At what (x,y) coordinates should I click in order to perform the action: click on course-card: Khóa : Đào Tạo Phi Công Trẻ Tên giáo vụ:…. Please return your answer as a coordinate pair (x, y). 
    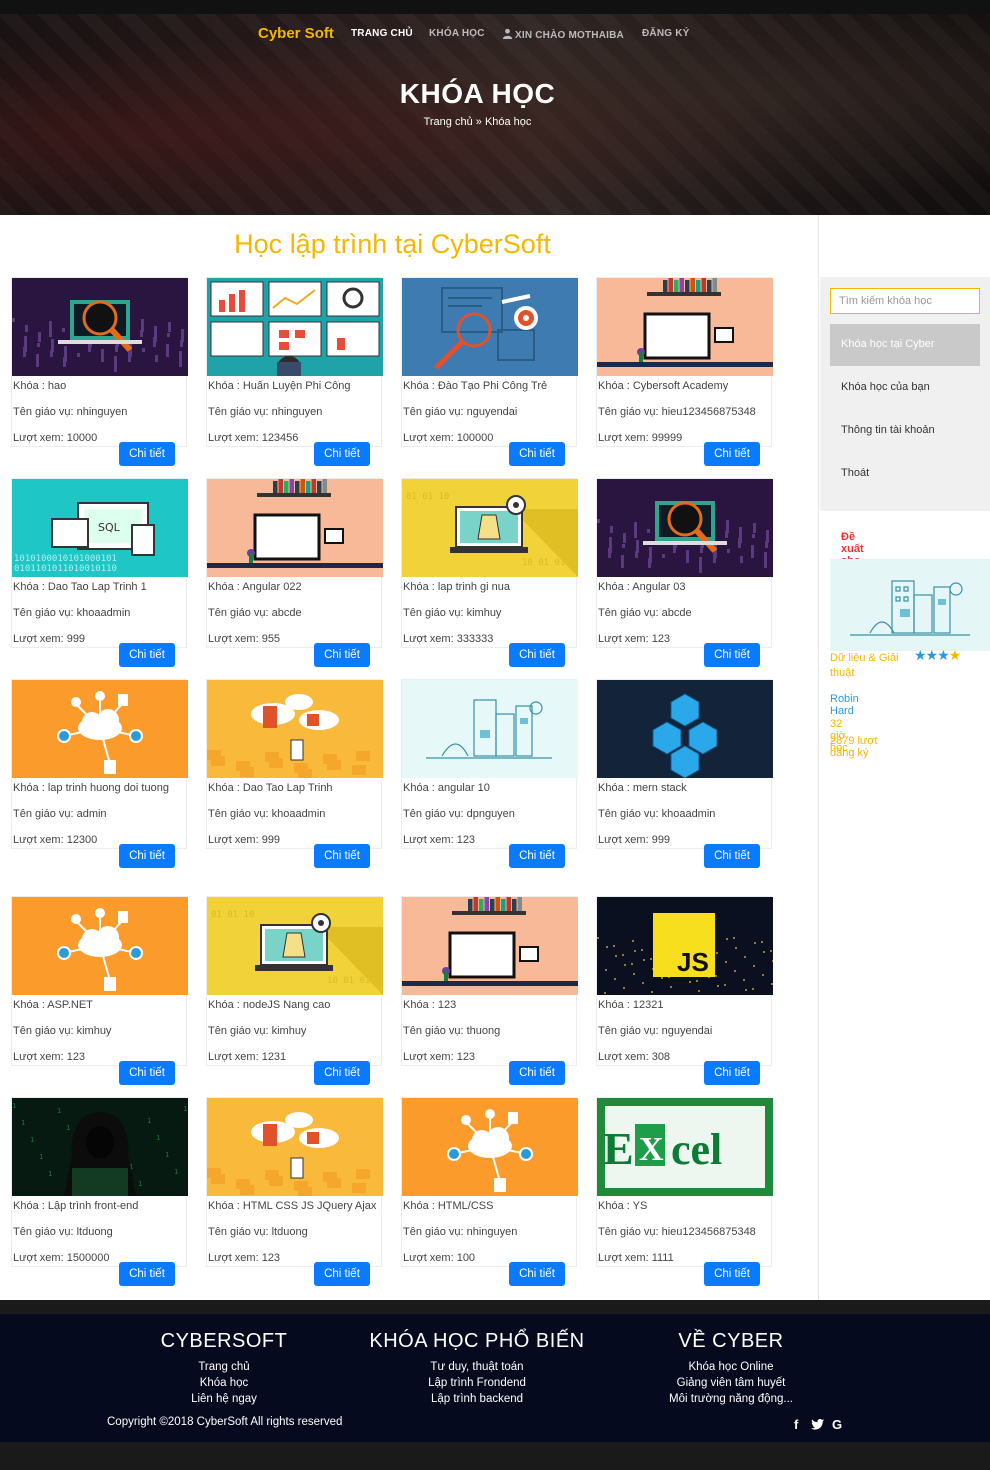
    Looking at the image, I should click on (489, 371).